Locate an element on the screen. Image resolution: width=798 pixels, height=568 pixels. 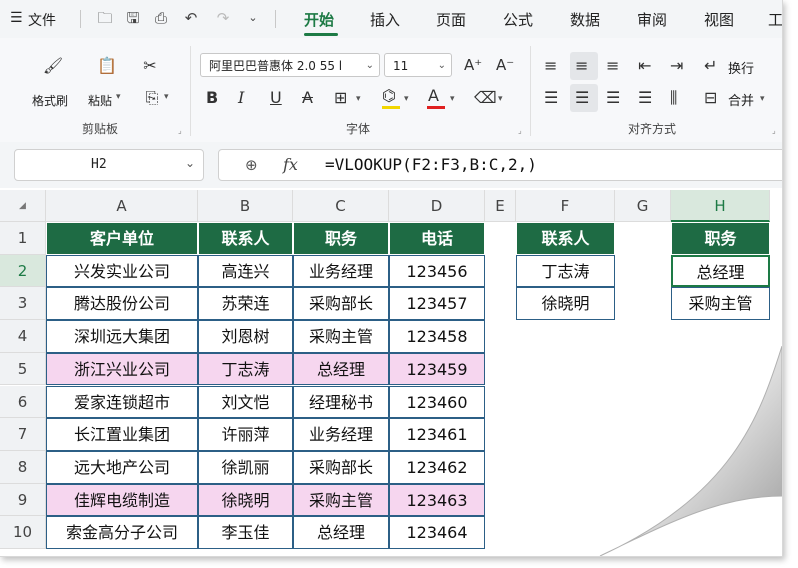
lookup-name-cell: 徐晓明 is located at coordinates (565, 304).